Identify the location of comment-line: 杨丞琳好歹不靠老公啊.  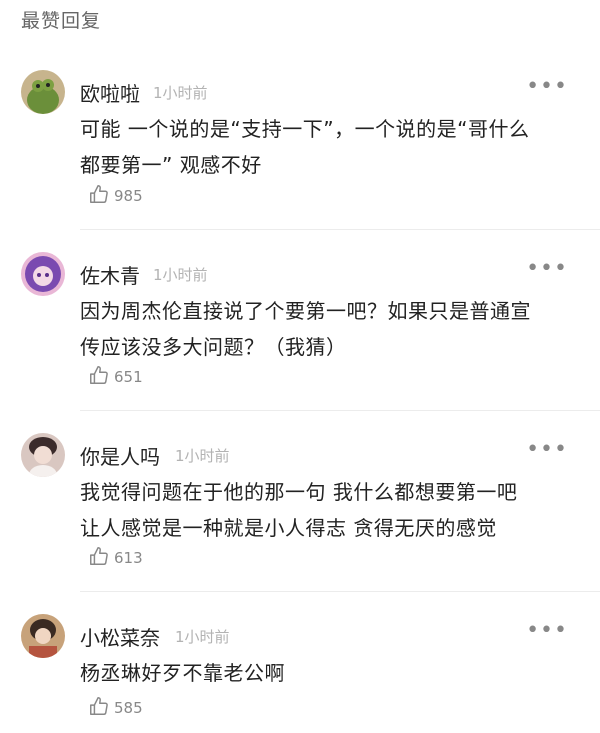
(182, 673).